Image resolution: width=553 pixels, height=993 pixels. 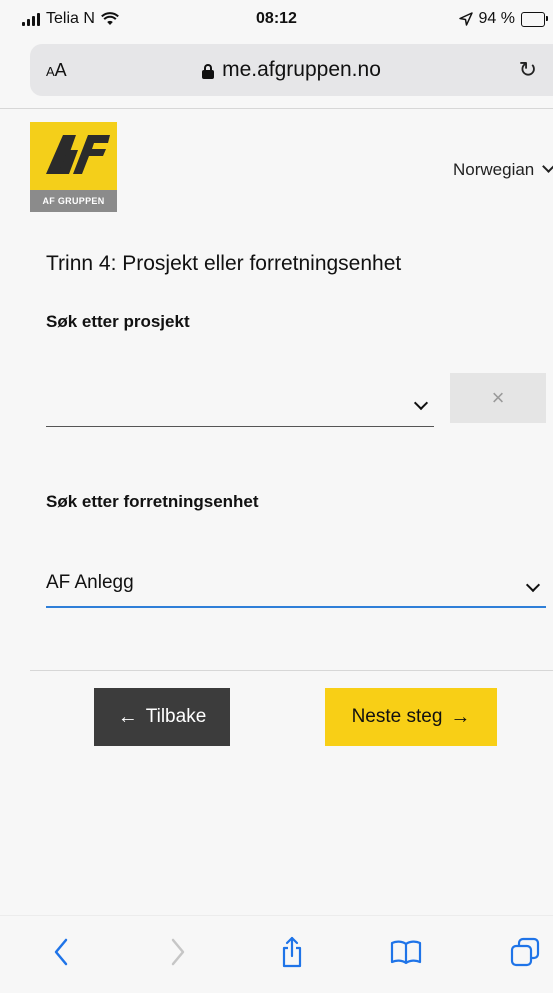 What do you see at coordinates (61, 952) in the screenshot?
I see `back-icon` at bounding box center [61, 952].